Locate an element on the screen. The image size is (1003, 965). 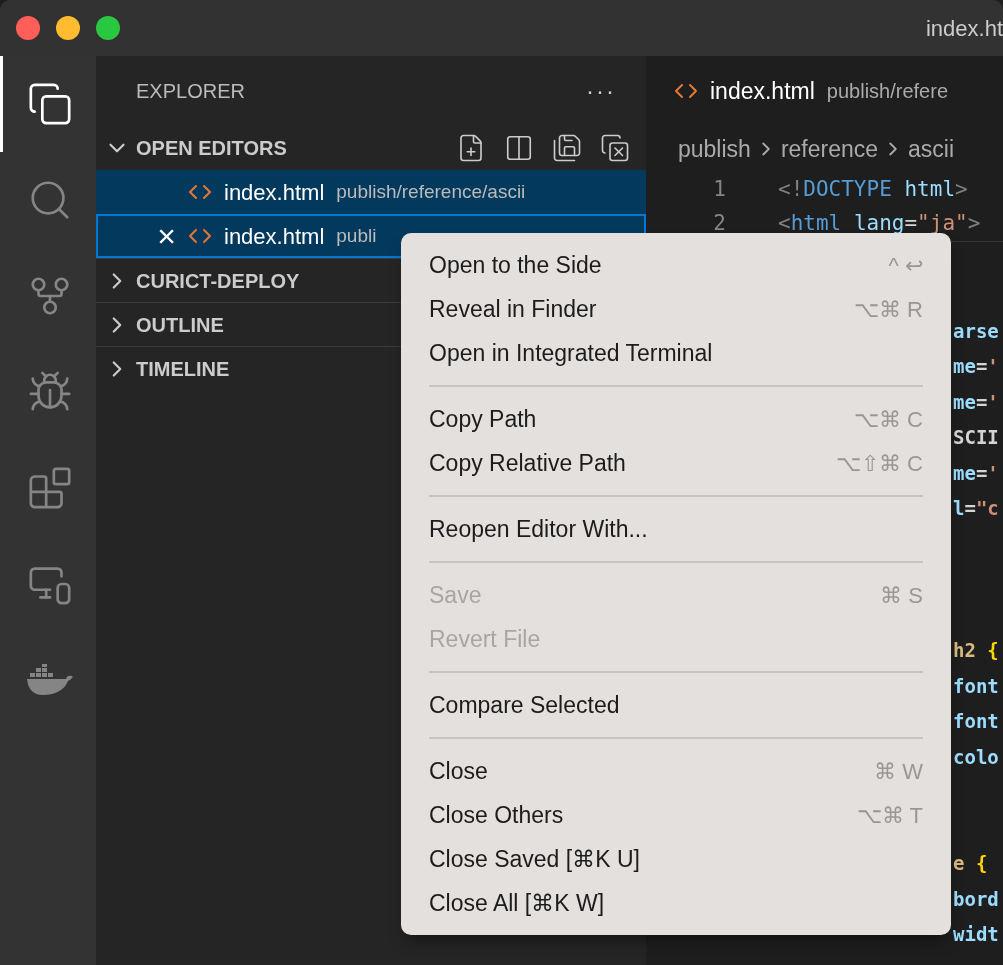
line-number: 1 is located at coordinates (719, 189).